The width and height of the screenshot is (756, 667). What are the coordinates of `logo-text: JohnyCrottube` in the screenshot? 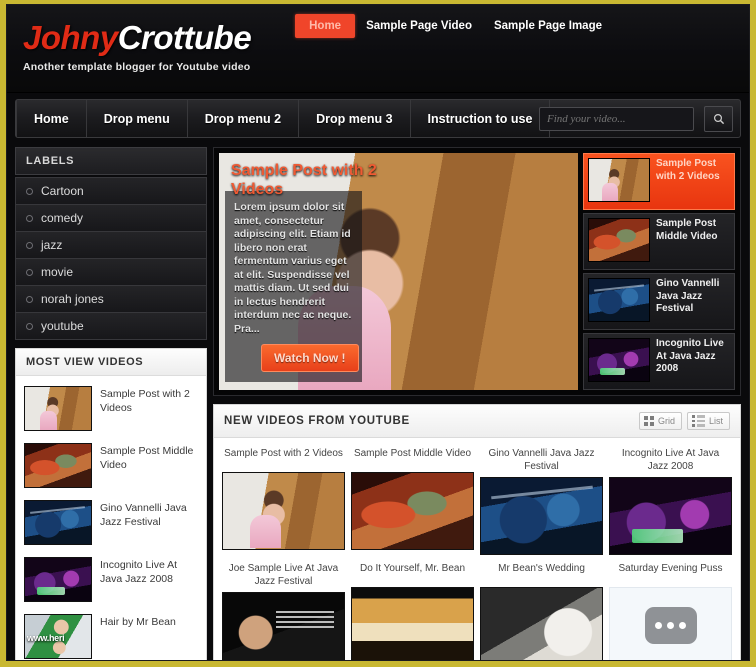 It's located at (137, 38).